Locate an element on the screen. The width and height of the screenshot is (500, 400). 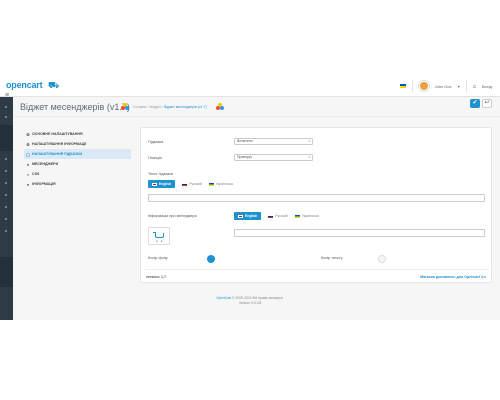
manager-language-tabs: English Русский Українська is located at coordinates (276, 216).